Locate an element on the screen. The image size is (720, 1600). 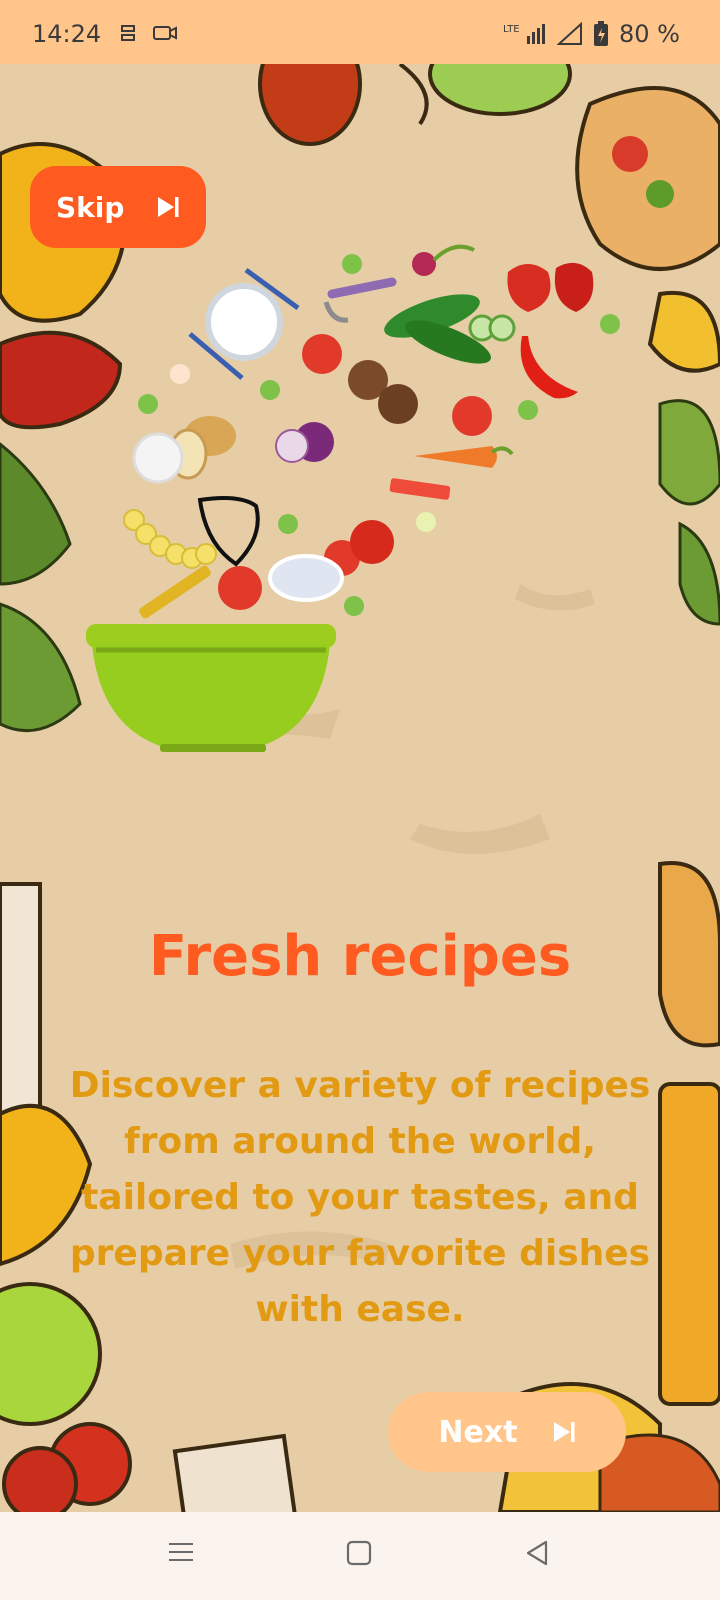
skip-button: Skip is located at coordinates (118, 207).